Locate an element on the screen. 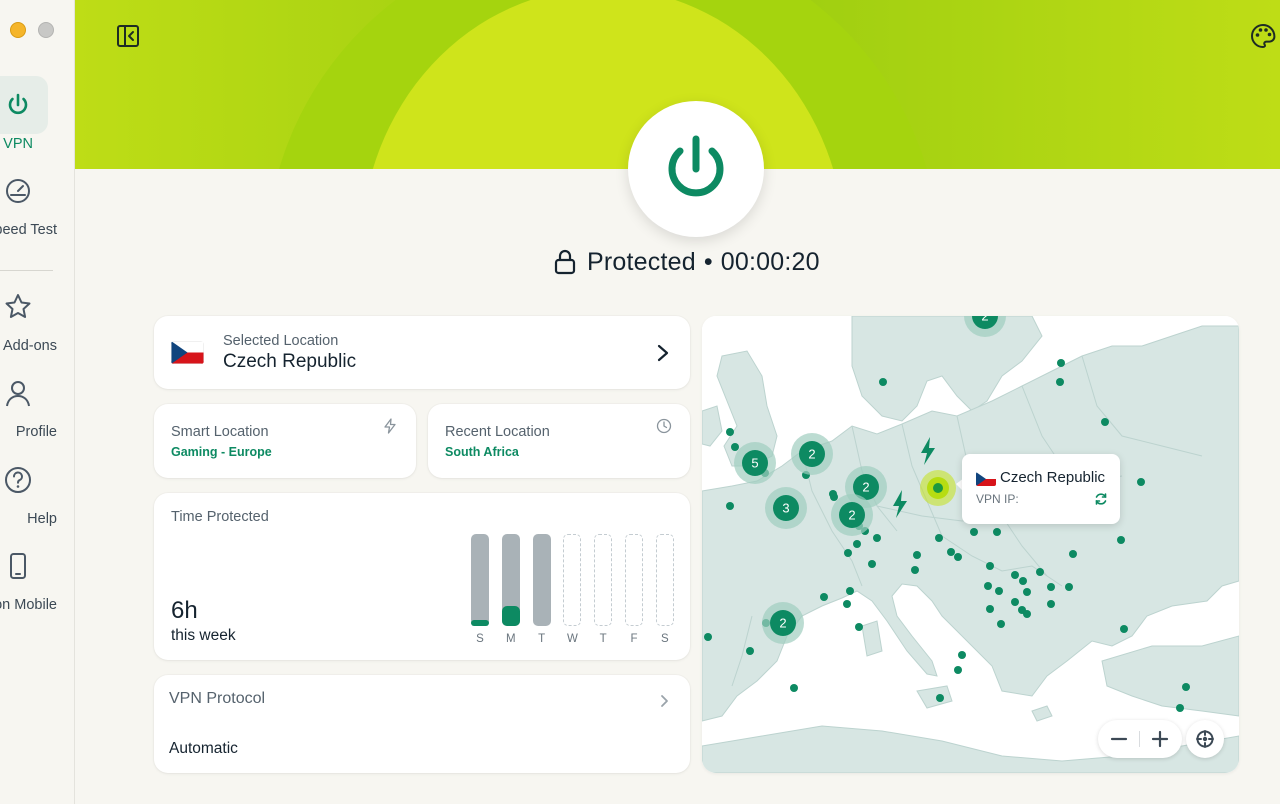  selected-location-country: Czech Republic is located at coordinates (290, 361).